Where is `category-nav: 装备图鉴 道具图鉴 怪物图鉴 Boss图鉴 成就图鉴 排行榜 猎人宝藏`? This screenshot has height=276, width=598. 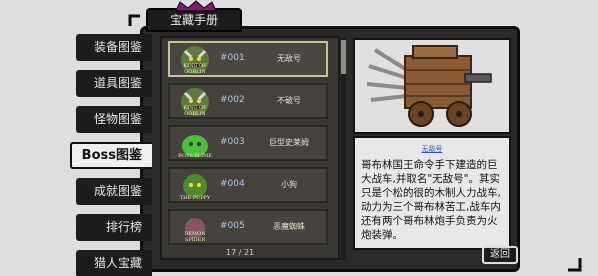
category-nav: 装备图鉴 道具图鉴 怪物图鉴 Boss图鉴 成就图鉴 排行榜 猎人宝藏 is located at coordinates (111, 155).